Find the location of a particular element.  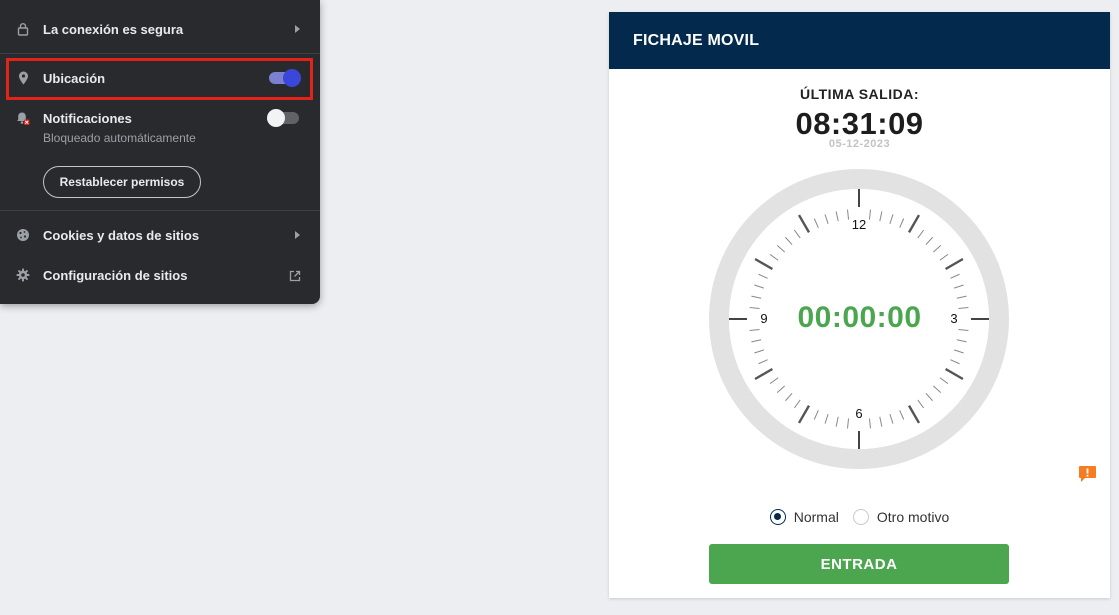

site-settings-row: Configuración de sitios is located at coordinates (160, 275).